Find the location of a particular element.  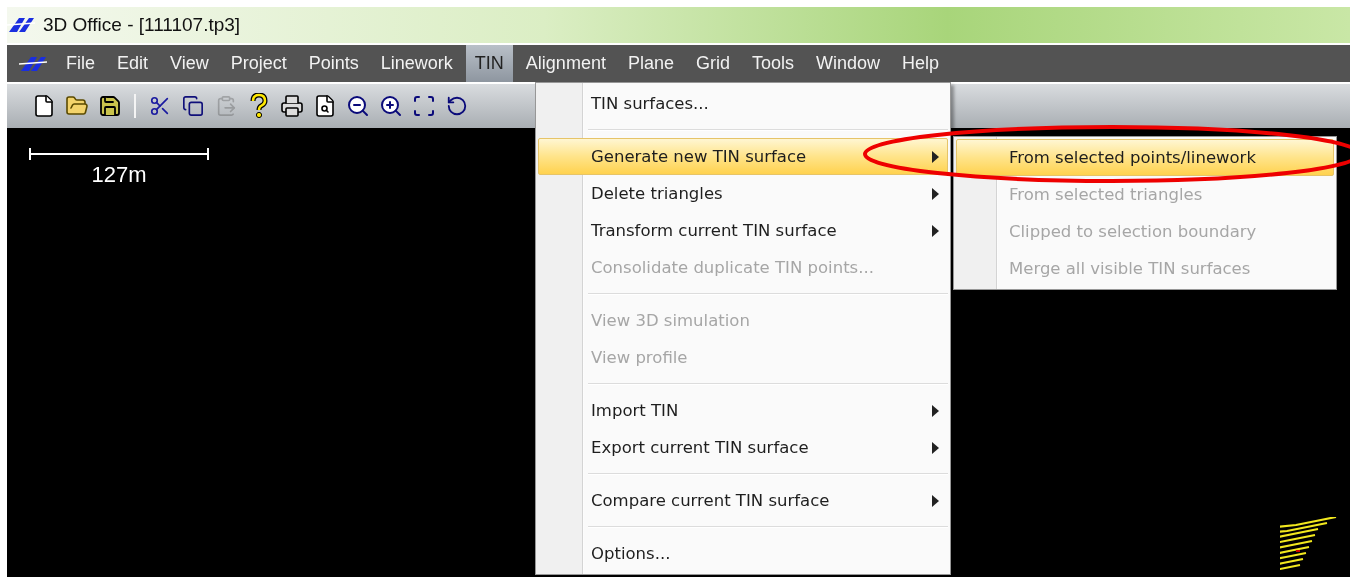

zoom-window-icon is located at coordinates (424, 106).